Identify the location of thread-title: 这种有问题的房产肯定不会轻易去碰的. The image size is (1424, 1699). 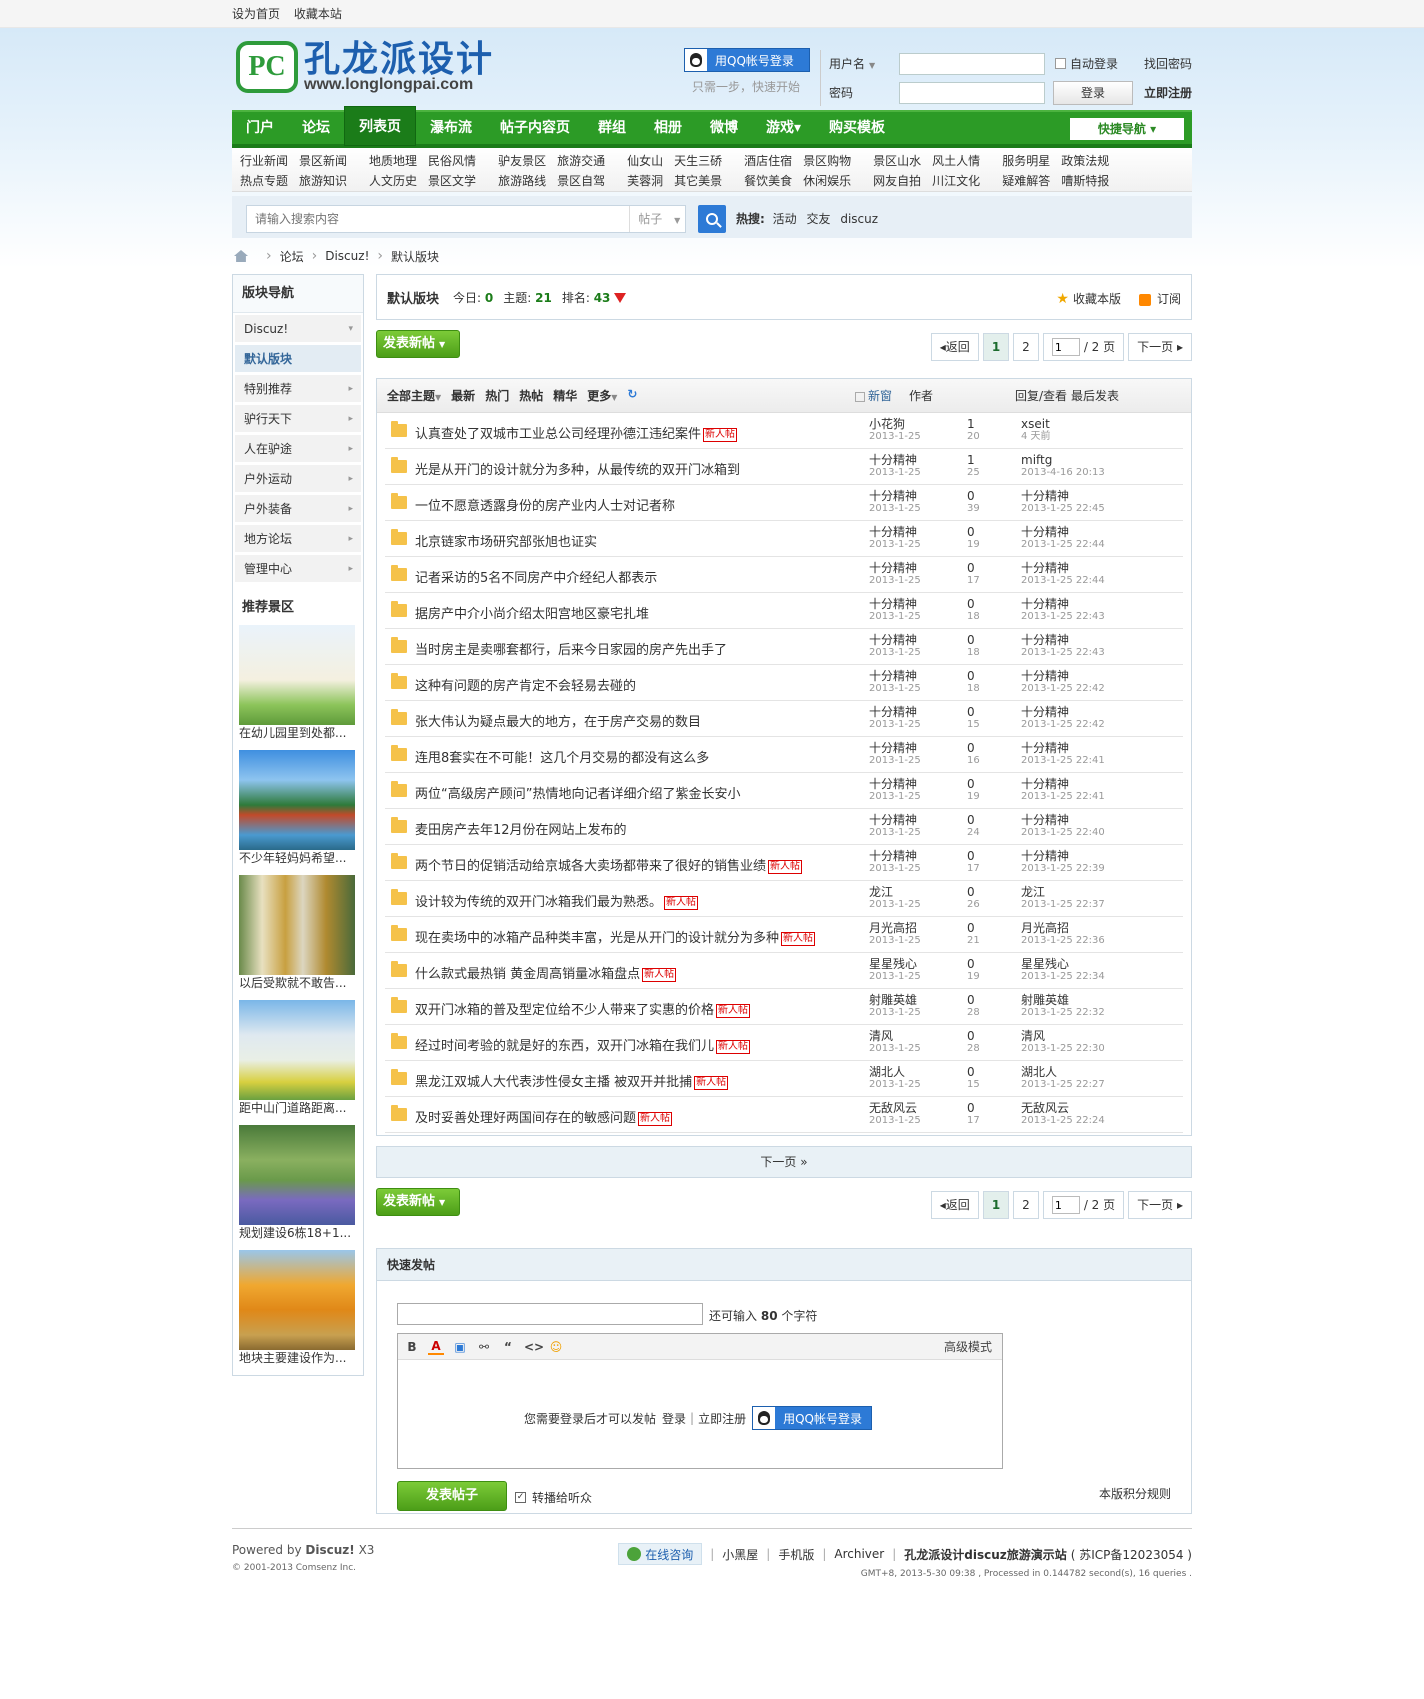
(525, 684).